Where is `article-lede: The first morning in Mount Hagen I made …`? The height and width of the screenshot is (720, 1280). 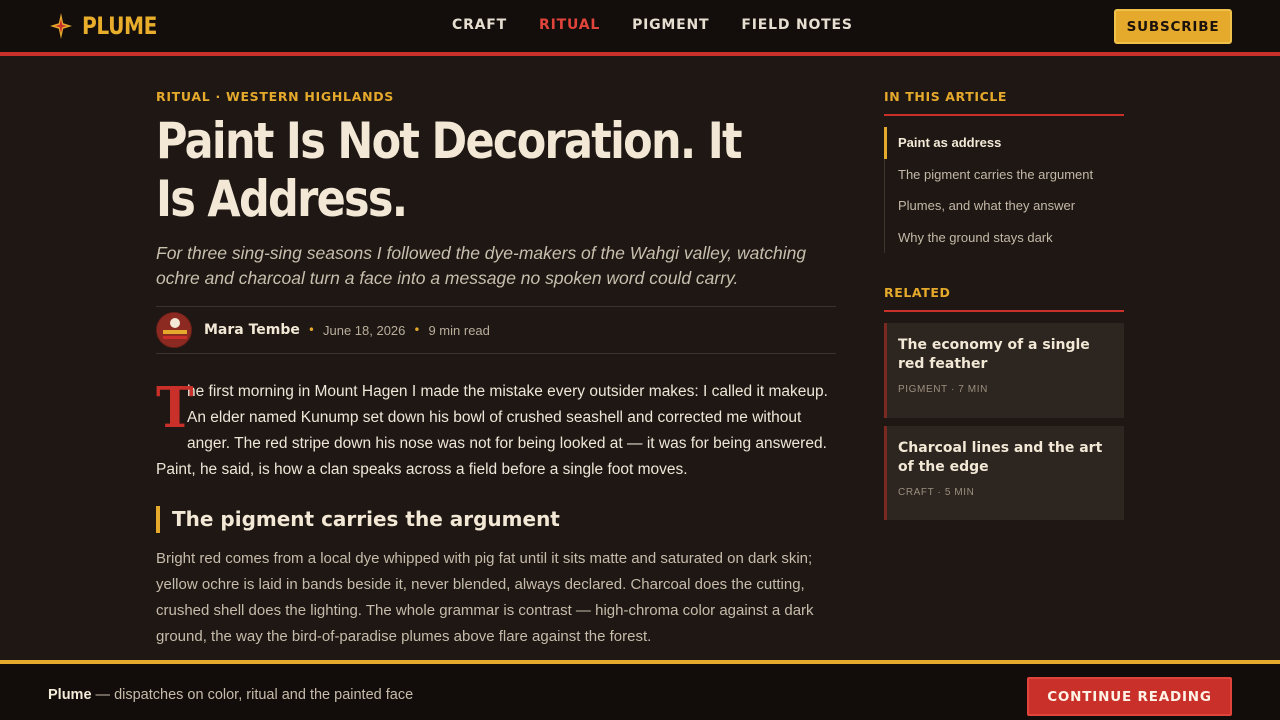 article-lede: The first morning in Mount Hagen I made … is located at coordinates (496, 431).